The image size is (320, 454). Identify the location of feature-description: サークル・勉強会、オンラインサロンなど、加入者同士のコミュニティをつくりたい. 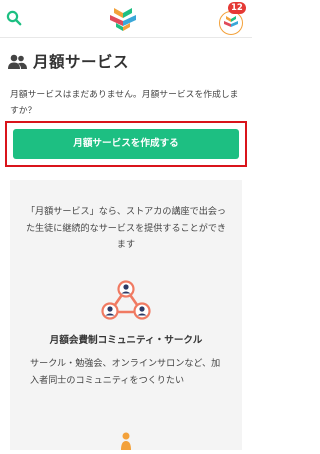
(125, 372).